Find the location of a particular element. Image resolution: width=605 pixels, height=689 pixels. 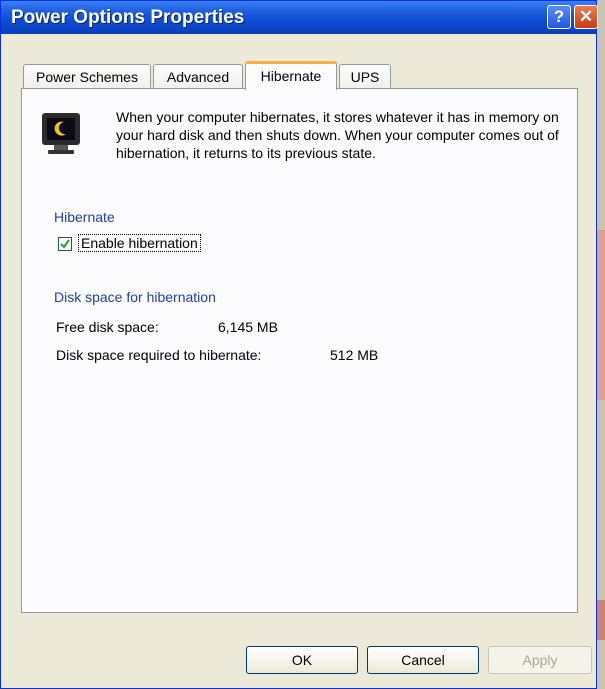

window-title: Power Options Properties is located at coordinates (128, 17).